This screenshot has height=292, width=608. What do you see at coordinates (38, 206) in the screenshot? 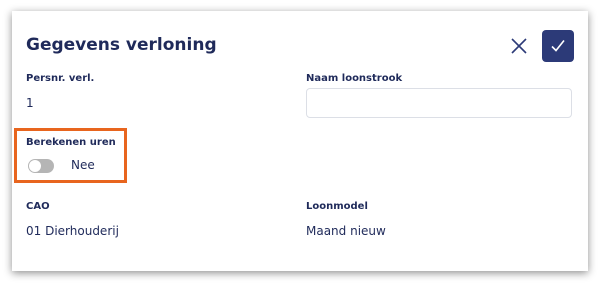
I see `cao-label: CAO` at bounding box center [38, 206].